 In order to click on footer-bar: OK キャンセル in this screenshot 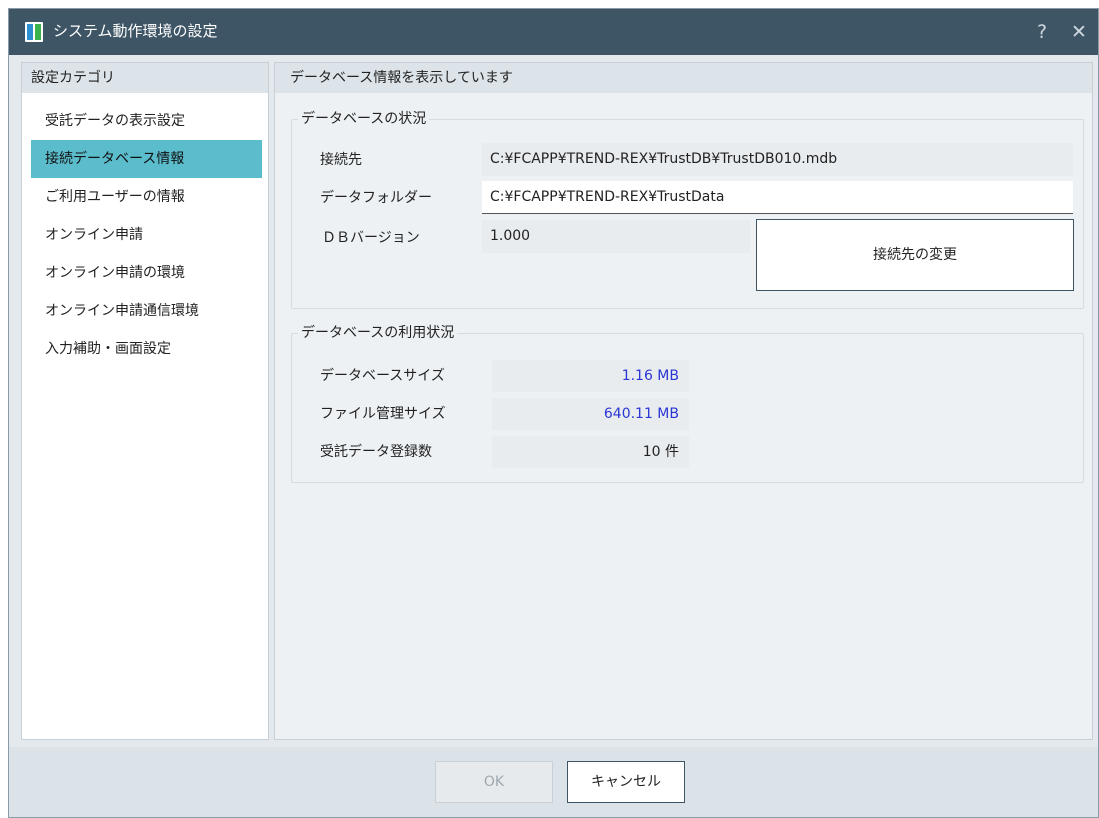, I will do `click(553, 782)`.